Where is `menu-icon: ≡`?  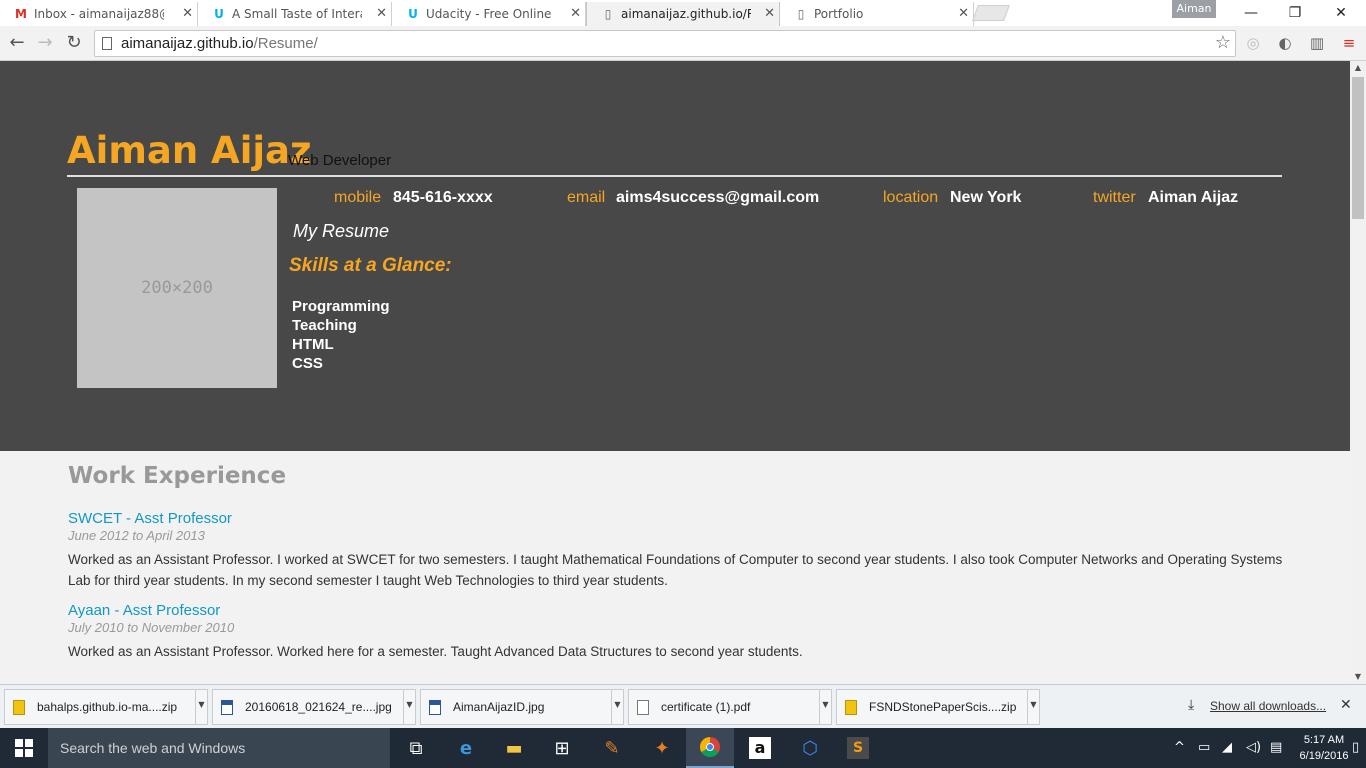
menu-icon: ≡ is located at coordinates (1349, 43).